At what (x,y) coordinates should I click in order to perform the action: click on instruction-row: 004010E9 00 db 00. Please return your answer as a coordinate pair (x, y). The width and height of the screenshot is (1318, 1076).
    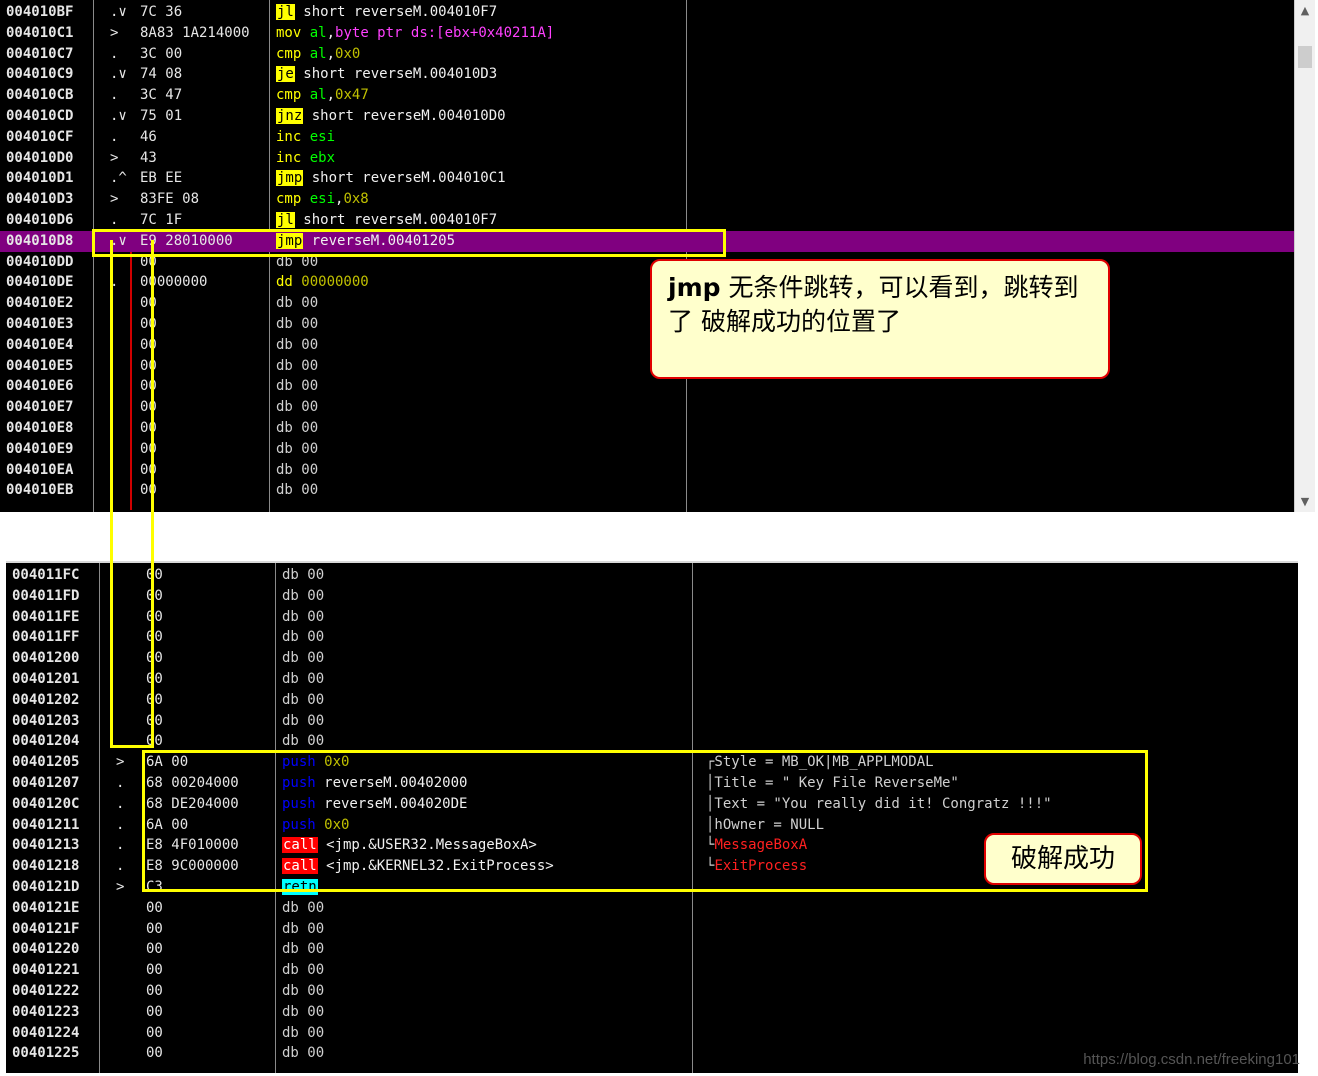
    Looking at the image, I should click on (647, 449).